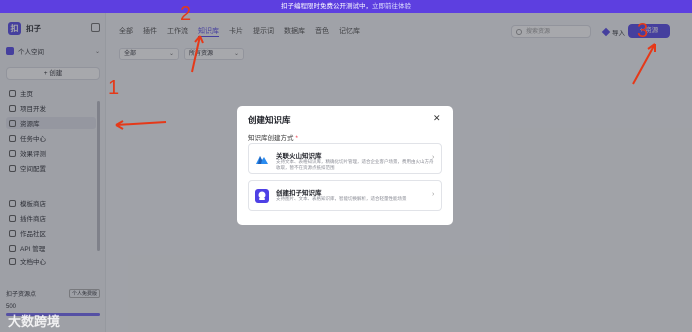  I want to click on annotation-number-1: 1, so click(114, 88).